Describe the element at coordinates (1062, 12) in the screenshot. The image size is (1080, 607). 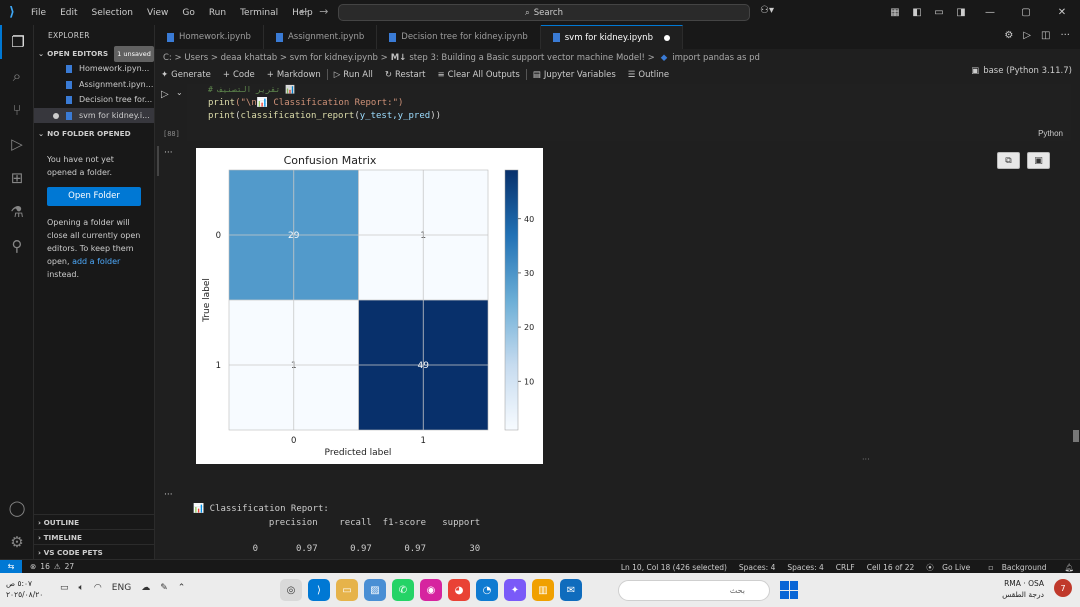
I see `close-button: ✕` at that location.